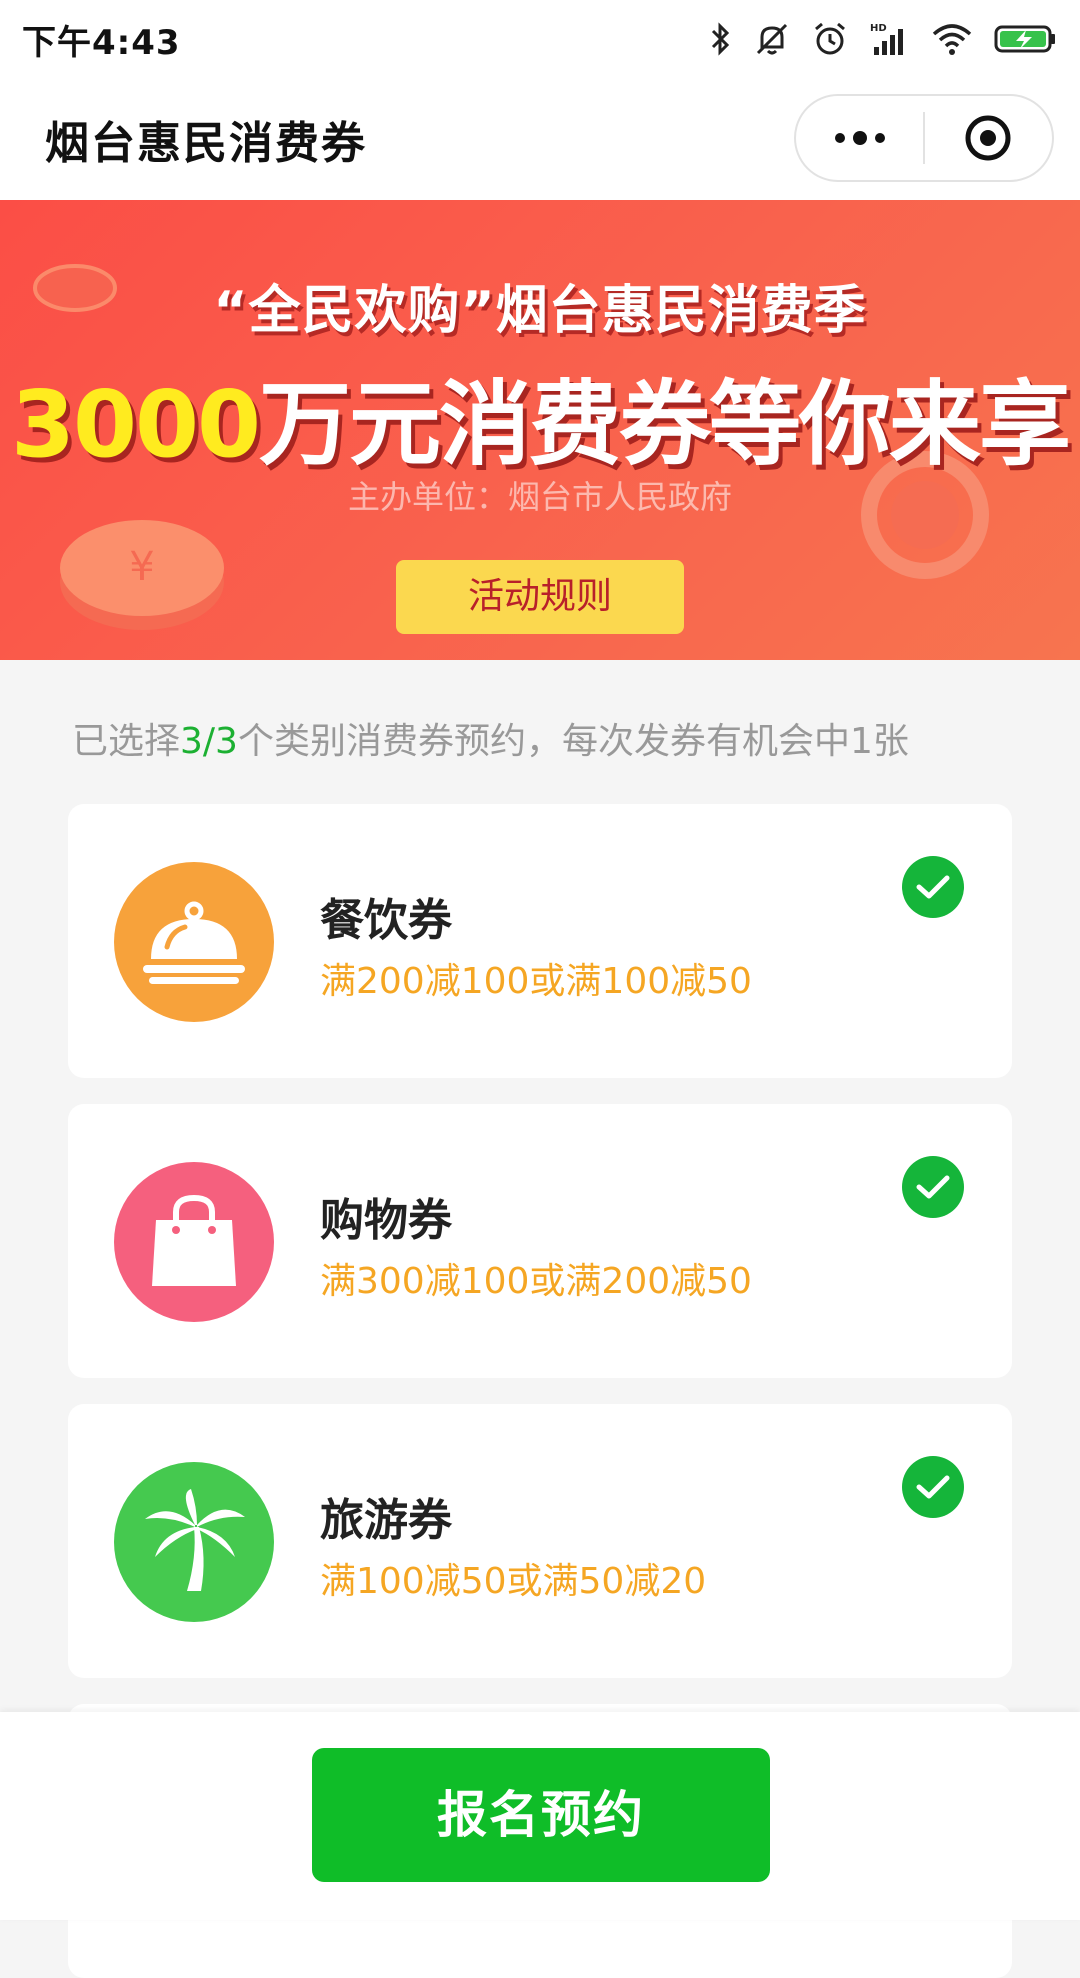 This screenshot has width=1080, height=1978. I want to click on register-button: 报名预约, so click(541, 1815).